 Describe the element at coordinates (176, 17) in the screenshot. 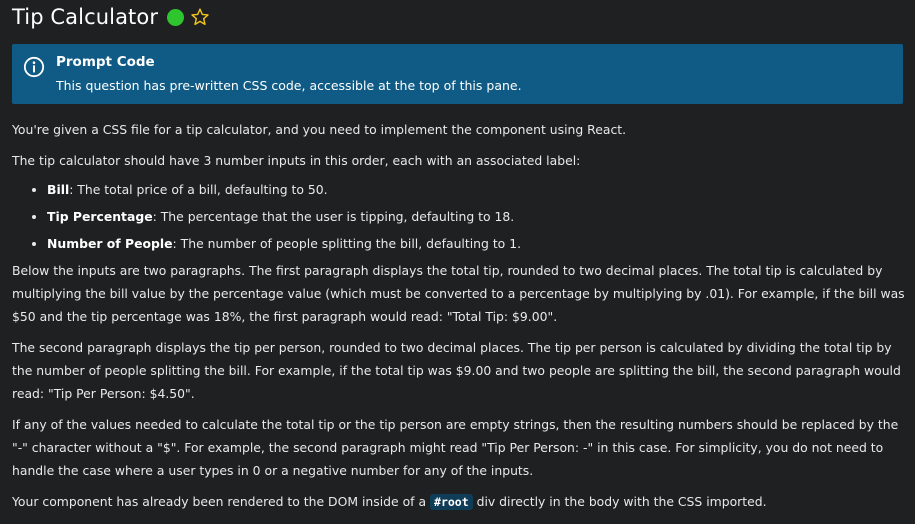

I see `completed-status-dot` at that location.